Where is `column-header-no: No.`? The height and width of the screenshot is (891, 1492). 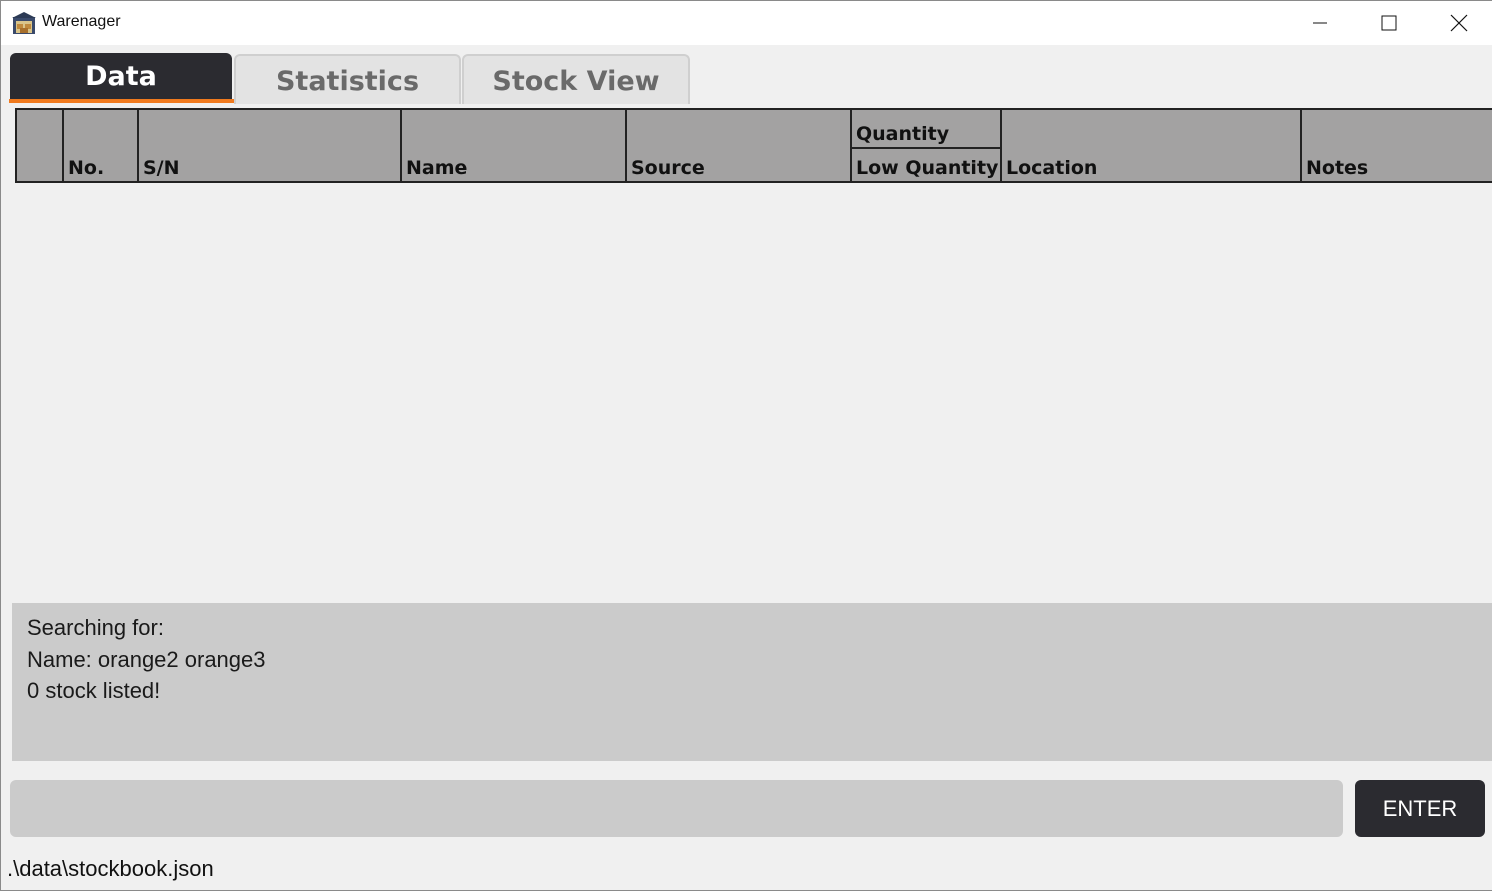
column-header-no: No. is located at coordinates (101, 146).